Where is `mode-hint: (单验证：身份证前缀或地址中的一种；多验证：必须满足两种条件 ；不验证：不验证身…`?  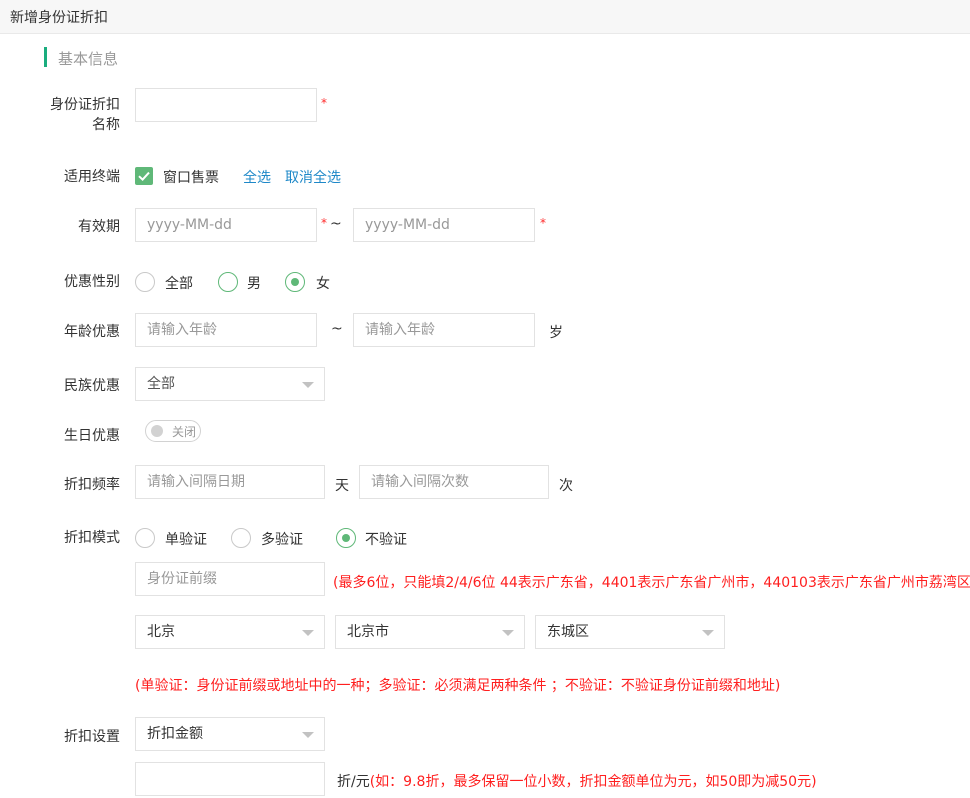 mode-hint: (单验证：身份证前缀或地址中的一种；多验证：必须满足两种条件 ；不验证：不验证身… is located at coordinates (458, 686).